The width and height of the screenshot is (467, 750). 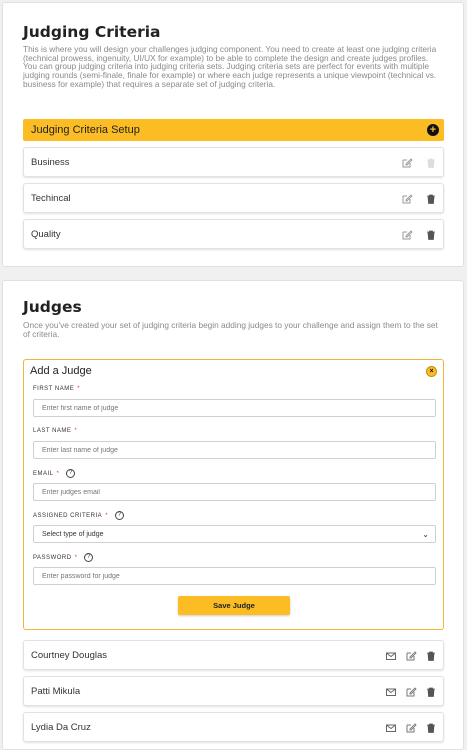 What do you see at coordinates (57, 389) in the screenshot?
I see `first-name-label: FIRST NAME *` at bounding box center [57, 389].